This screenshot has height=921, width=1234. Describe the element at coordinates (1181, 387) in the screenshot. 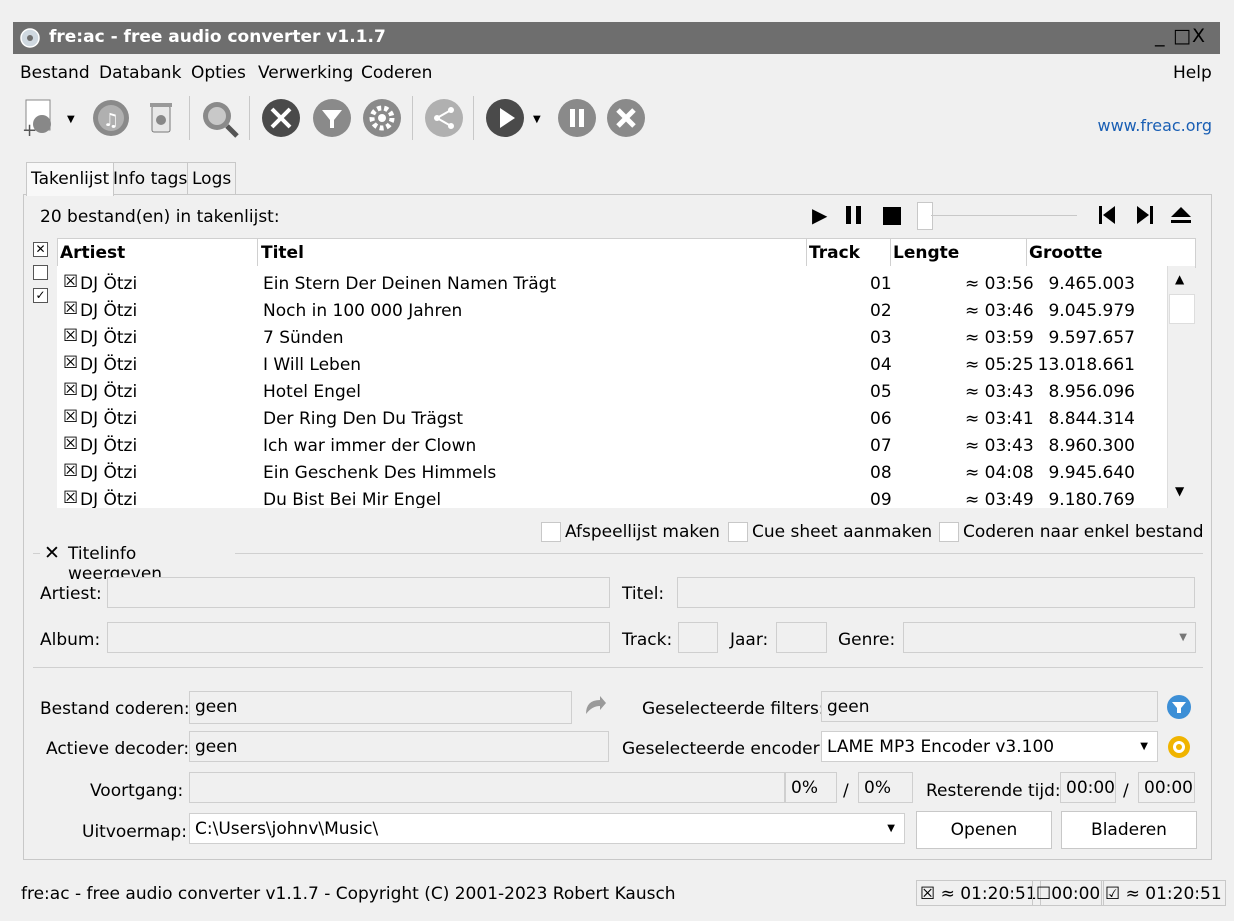

I see `joblist-scrollbar: ▲ ▼` at that location.